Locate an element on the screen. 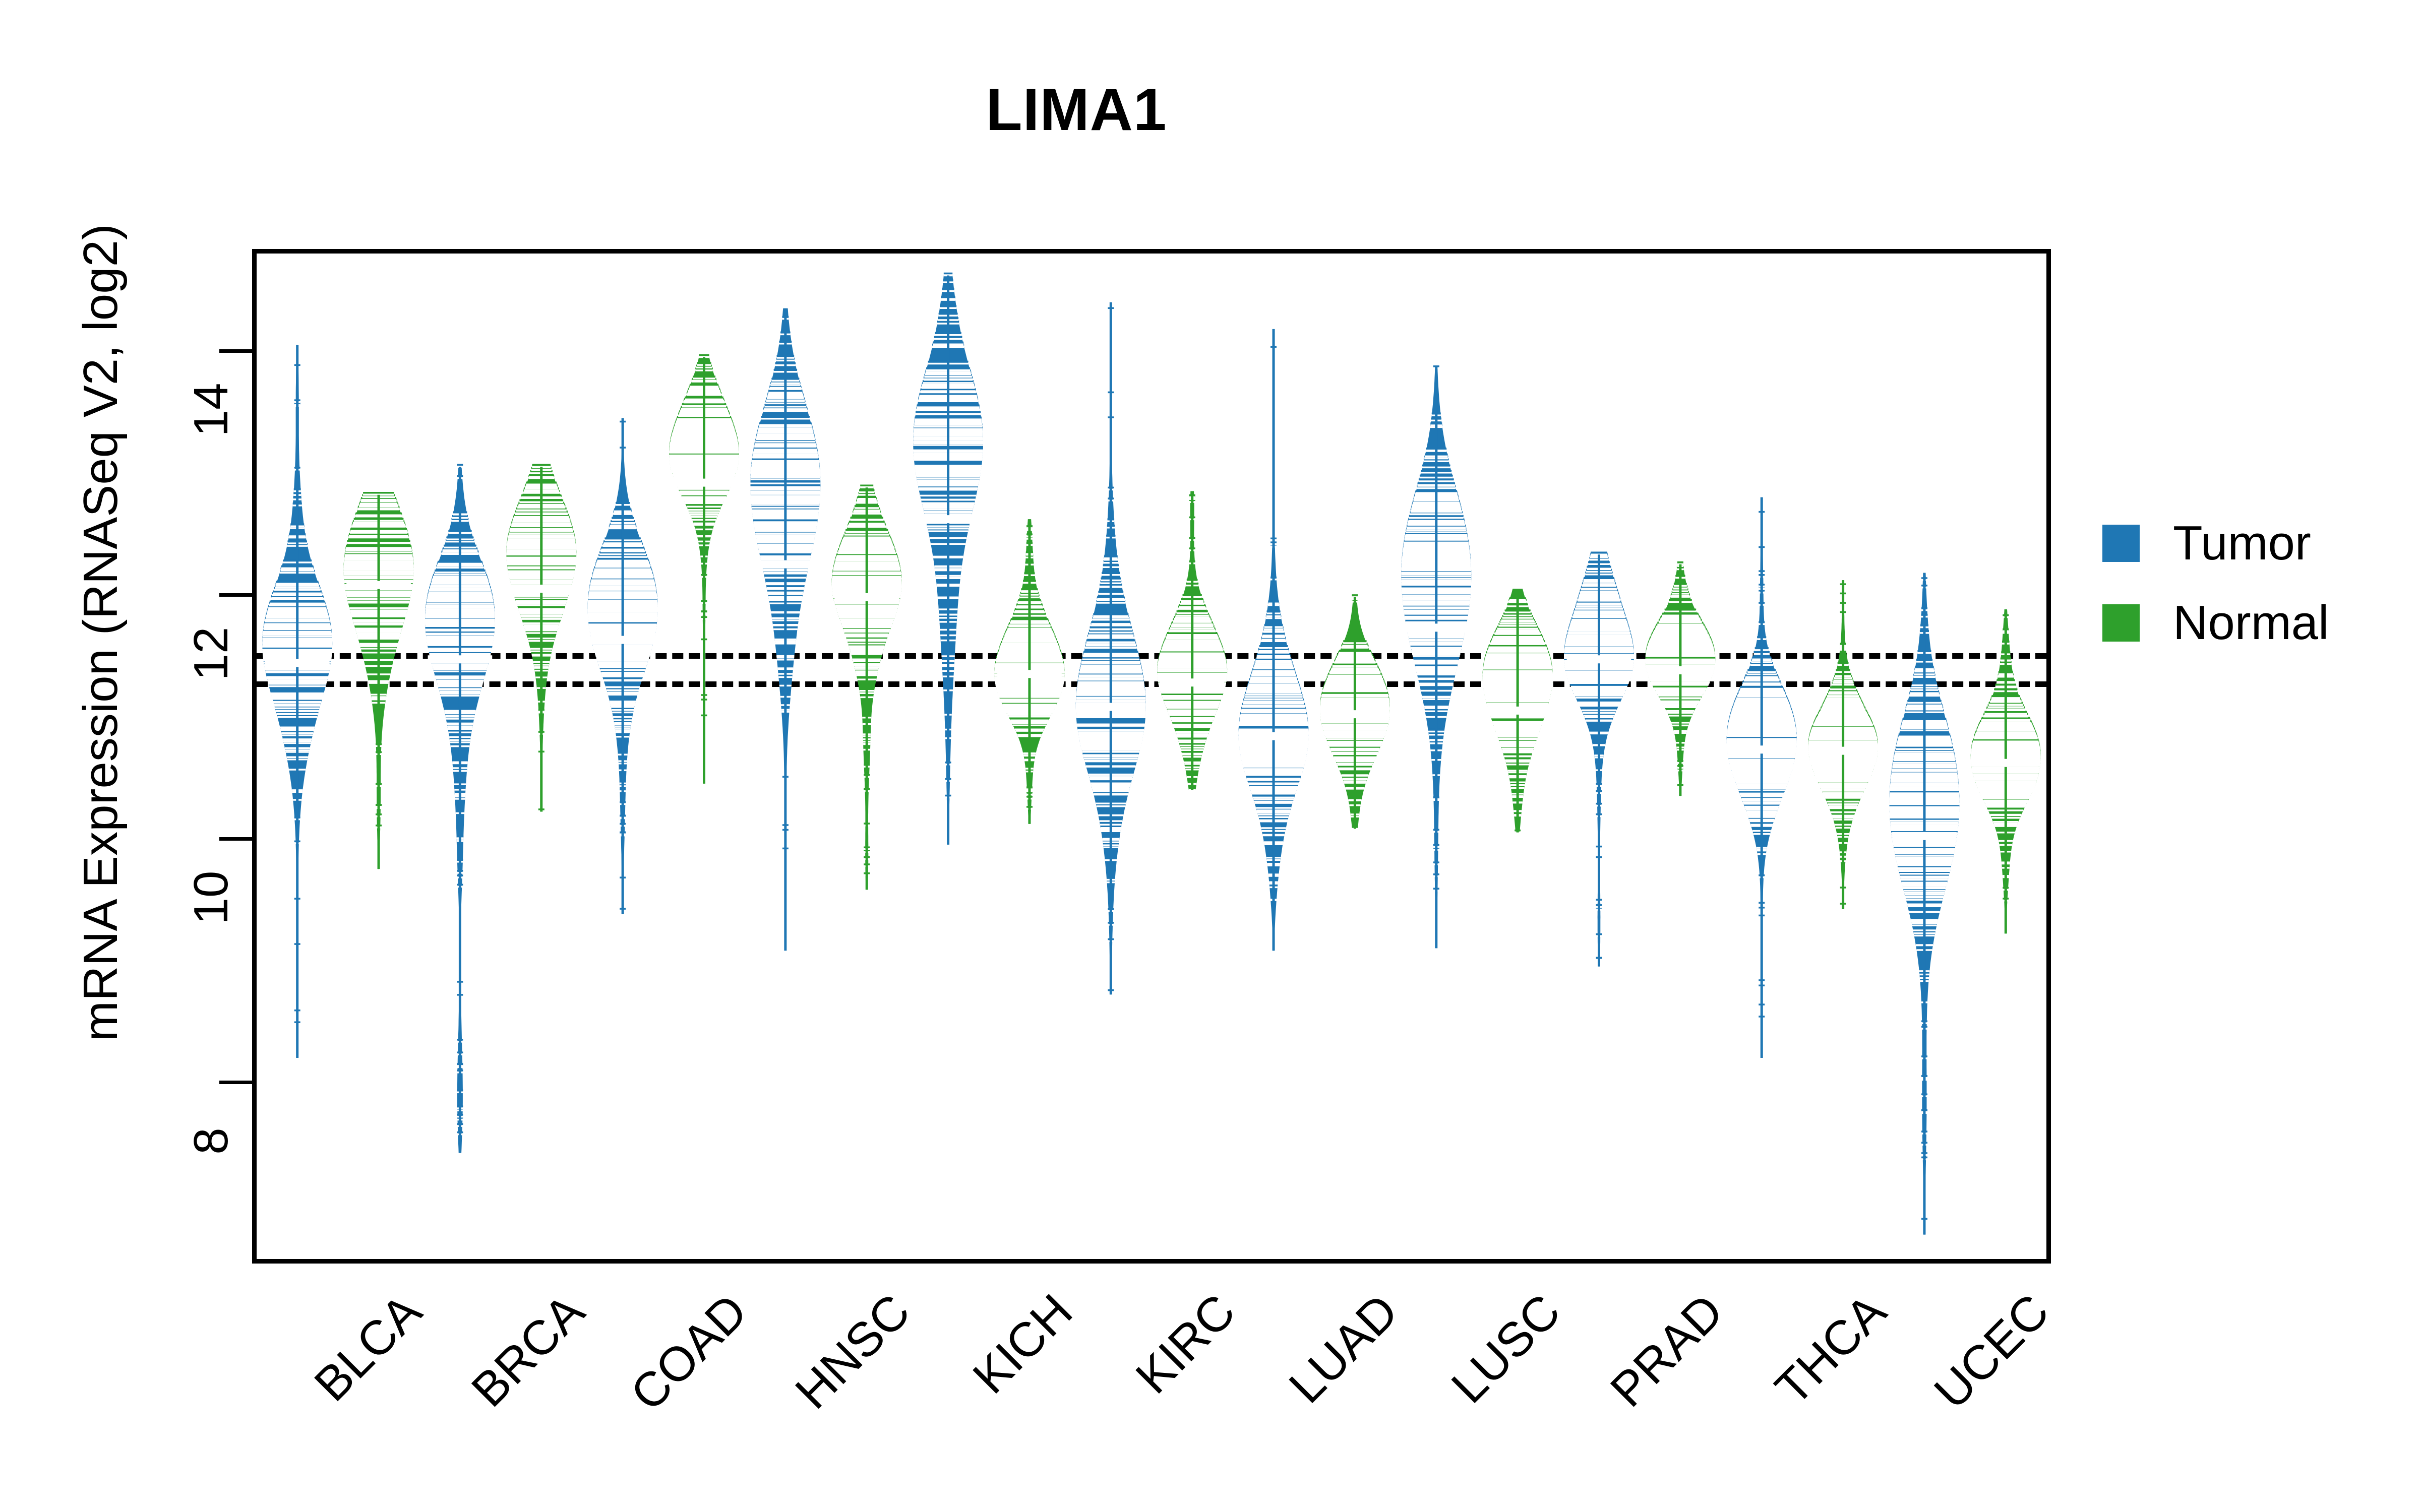 The height and width of the screenshot is (1512, 2420). legend-item-normal: Normal is located at coordinates (2215, 623).